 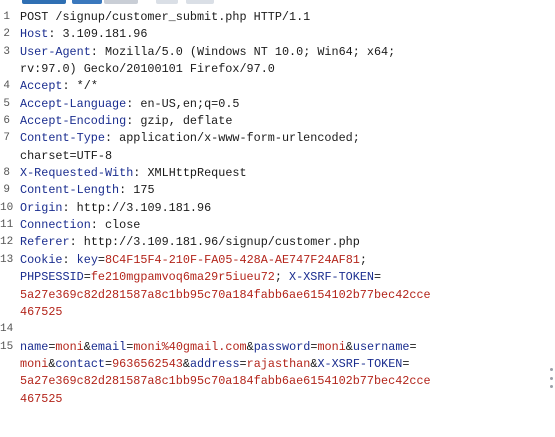 I want to click on line-number: 14, so click(x=7, y=329).